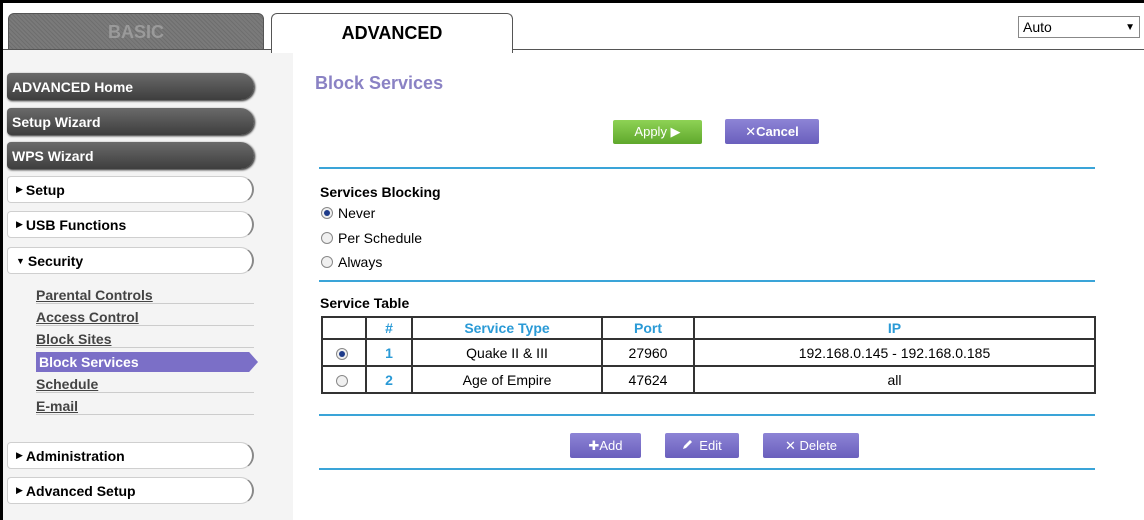 The width and height of the screenshot is (1144, 520). I want to click on sidebar-item-label: Setup Wizard, so click(56, 121).